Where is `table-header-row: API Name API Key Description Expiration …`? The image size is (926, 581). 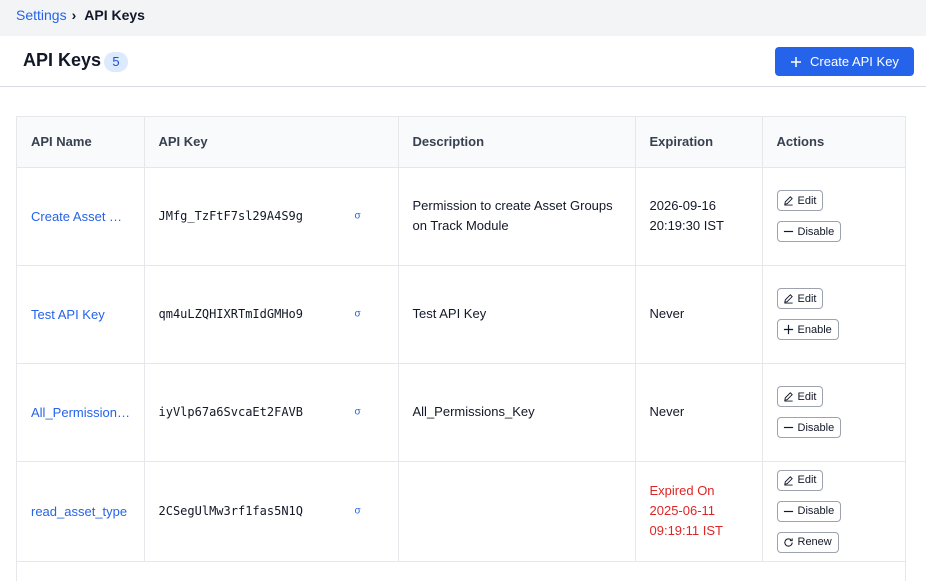
table-header-row: API Name API Key Description Expiration … is located at coordinates (461, 142).